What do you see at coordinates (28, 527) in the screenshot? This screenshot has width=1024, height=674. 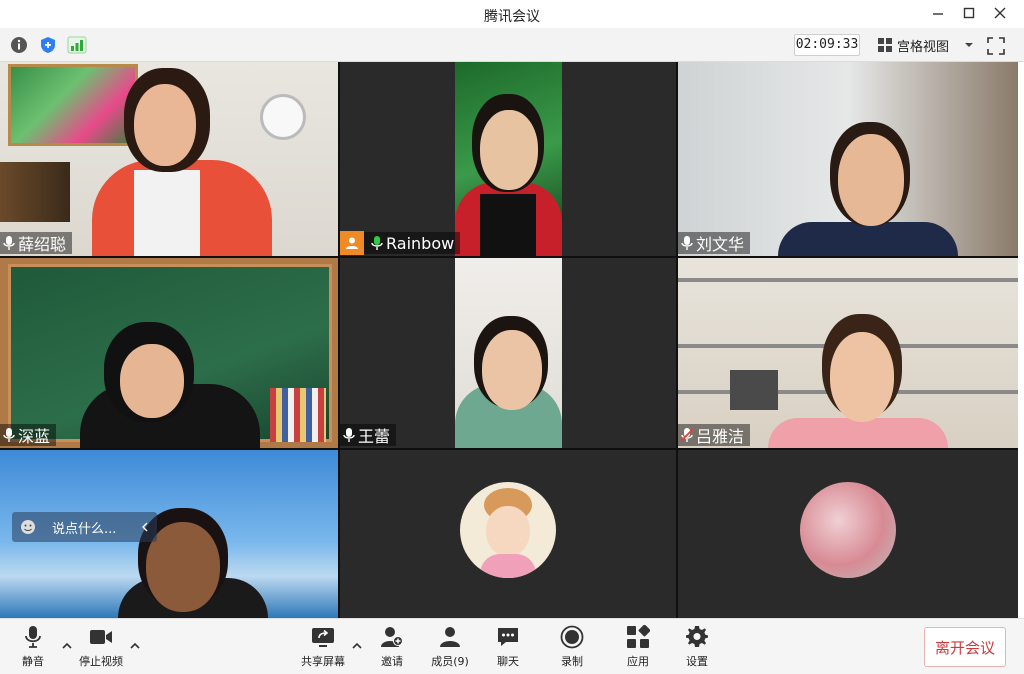 I see `emoji-icon` at bounding box center [28, 527].